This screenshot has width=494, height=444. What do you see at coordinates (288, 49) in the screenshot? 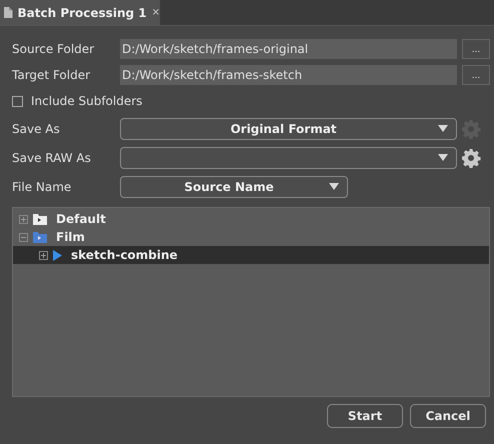
I see `folder-path-field: D:/Work/sketch/frames-original` at bounding box center [288, 49].